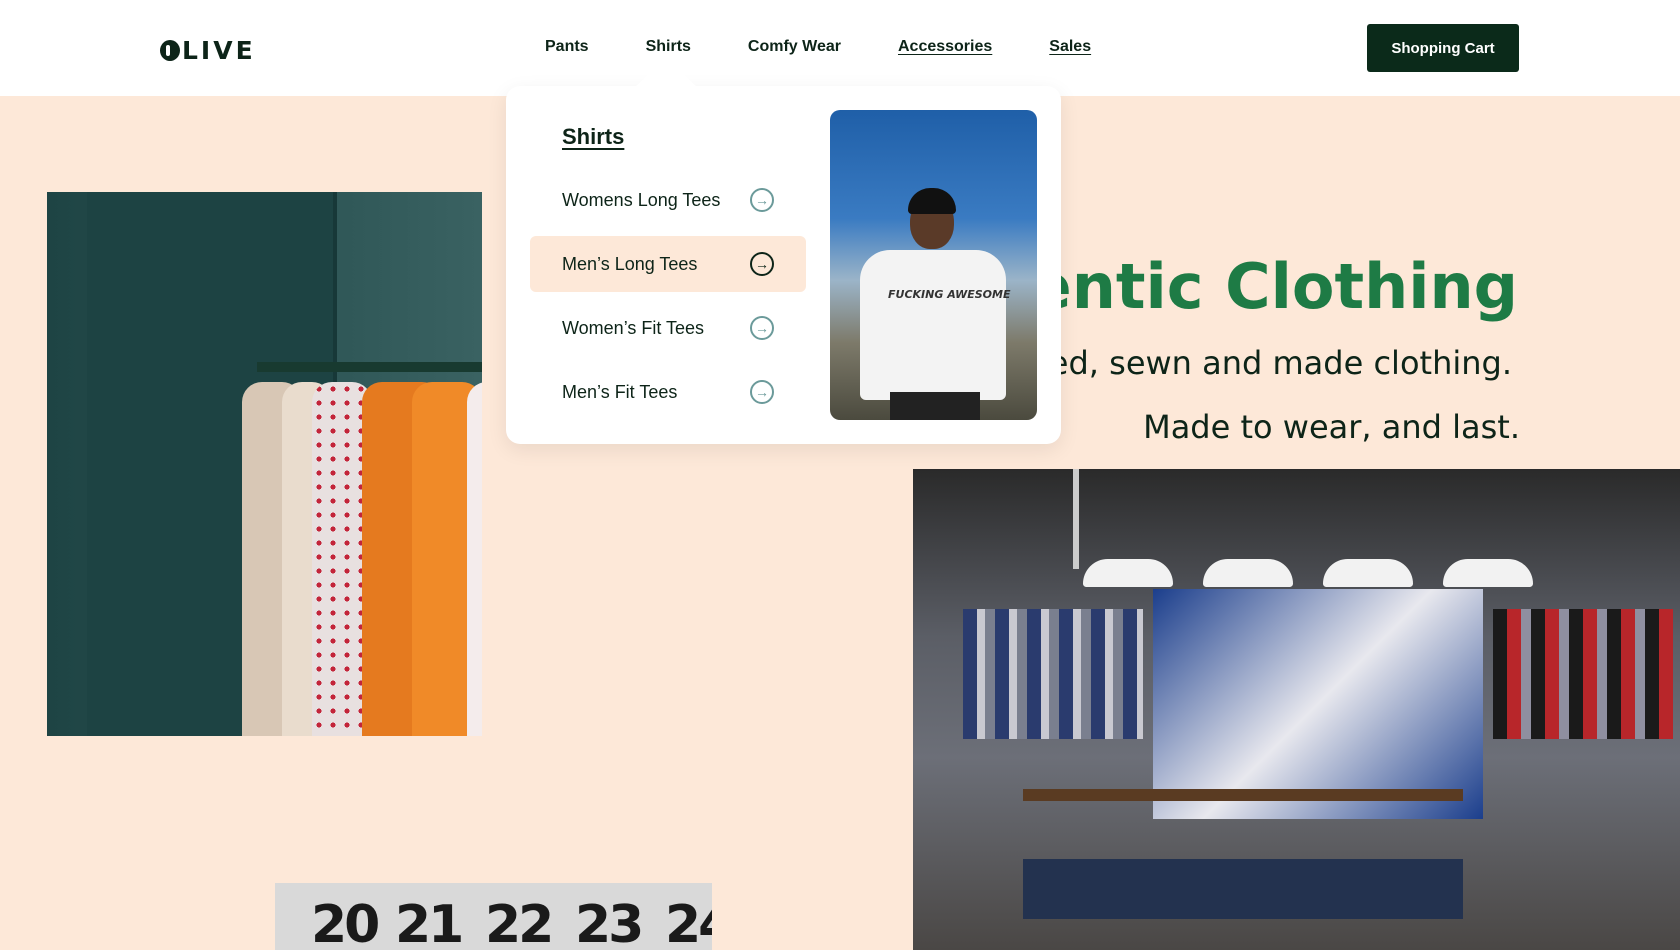 The height and width of the screenshot is (950, 1680). Describe the element at coordinates (666, 73) in the screenshot. I see `dropdown-caret` at that location.